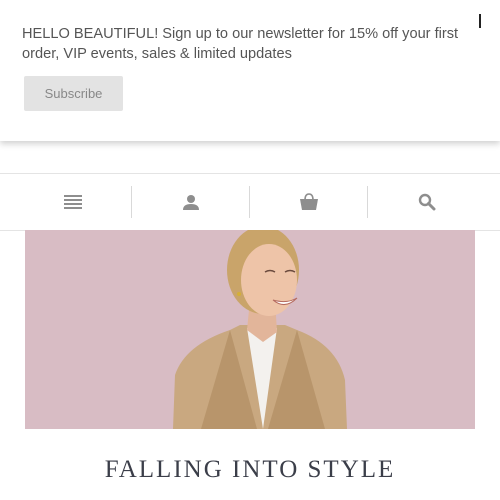 Image resolution: width=500 pixels, height=500 pixels. I want to click on account-button, so click(190, 202).